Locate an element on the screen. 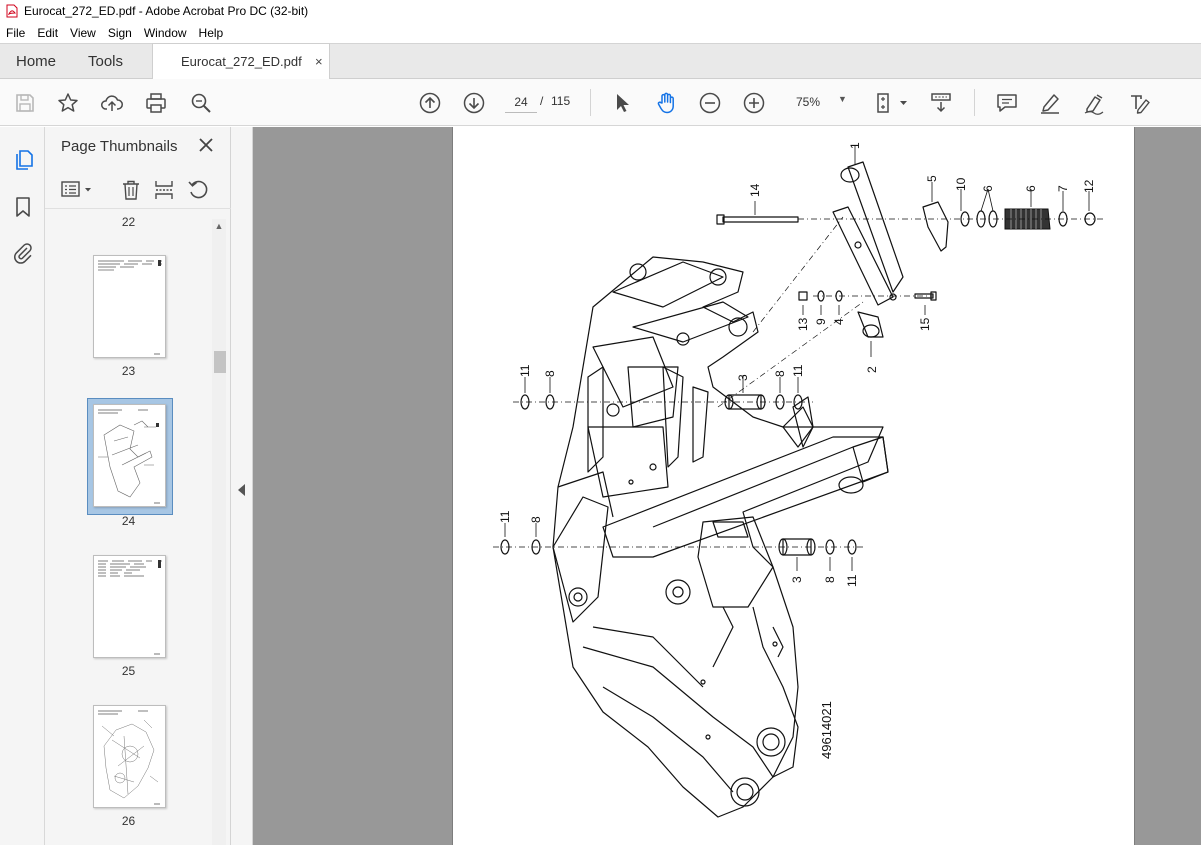  thumbnail-page-label: 26 is located at coordinates (128, 821).